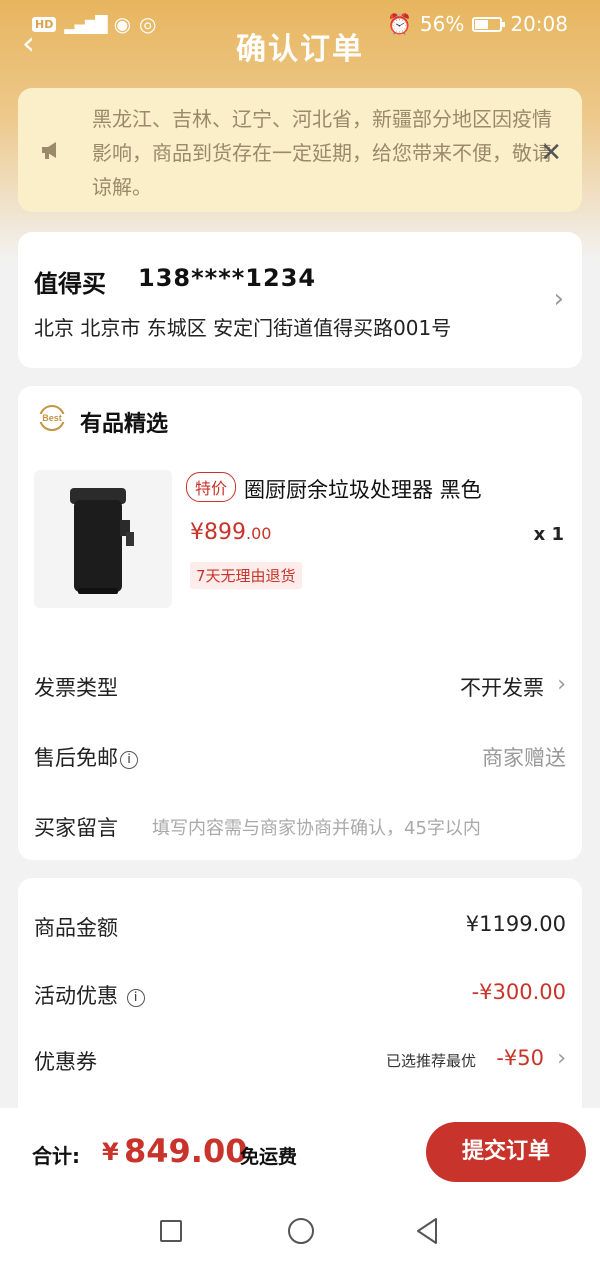  I want to click on address-line: 北京 北京市 东城区 安定门街道值得买路001号, so click(243, 328).